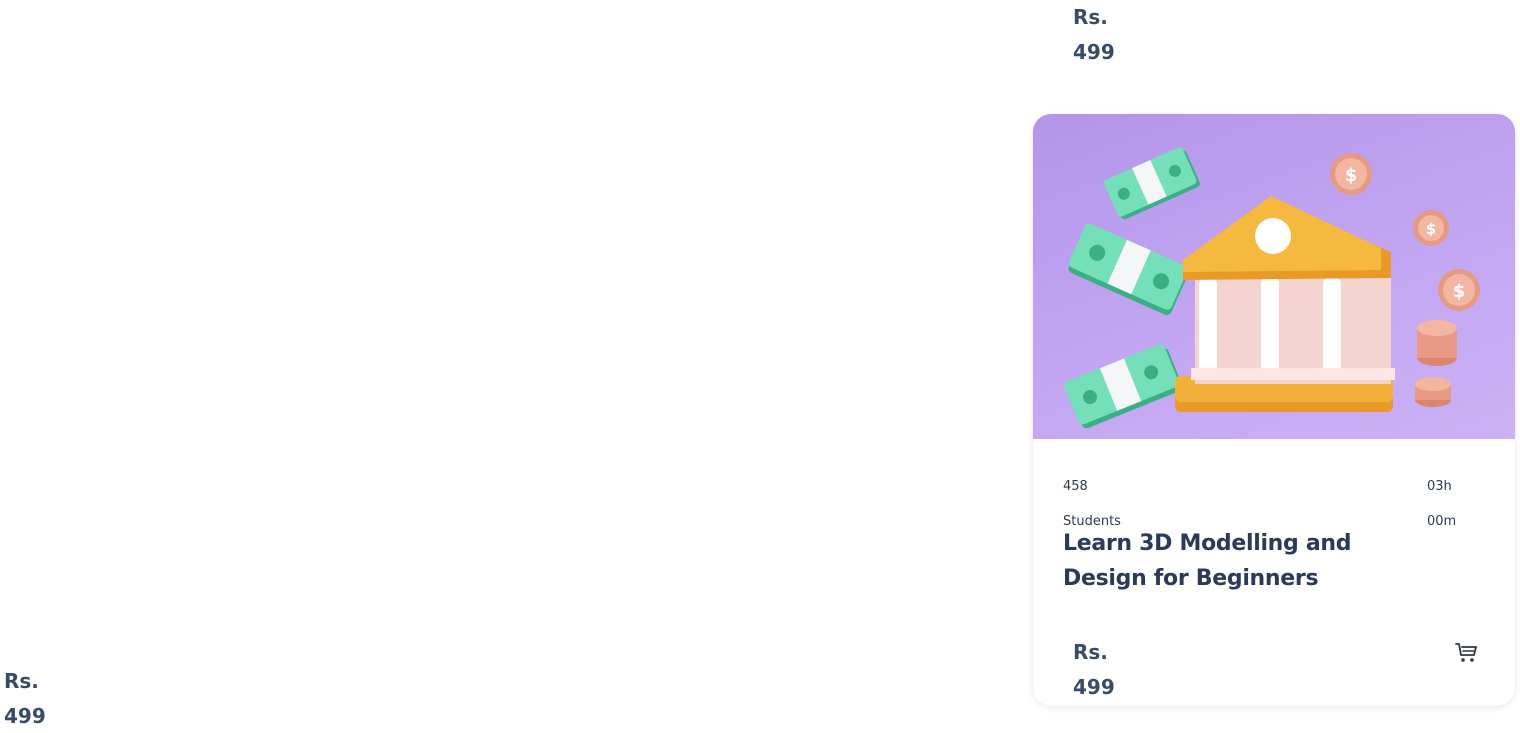 The image size is (1520, 733). What do you see at coordinates (1272, 288) in the screenshot?
I see `bank-money-illustration-icon: $ $ $` at bounding box center [1272, 288].